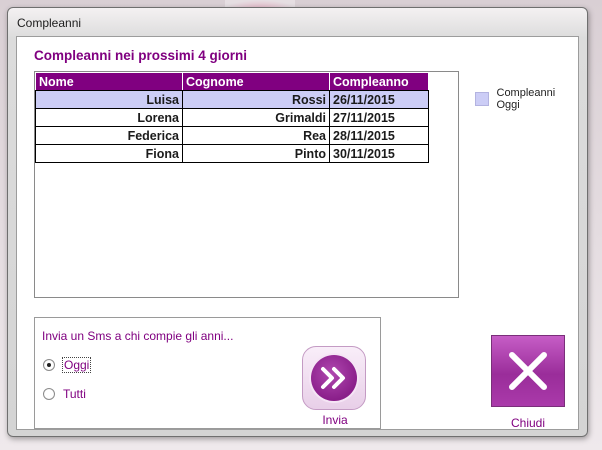 The height and width of the screenshot is (450, 602). Describe the element at coordinates (256, 117) in the screenshot. I see `cell-cognome: Grimaldi` at that location.